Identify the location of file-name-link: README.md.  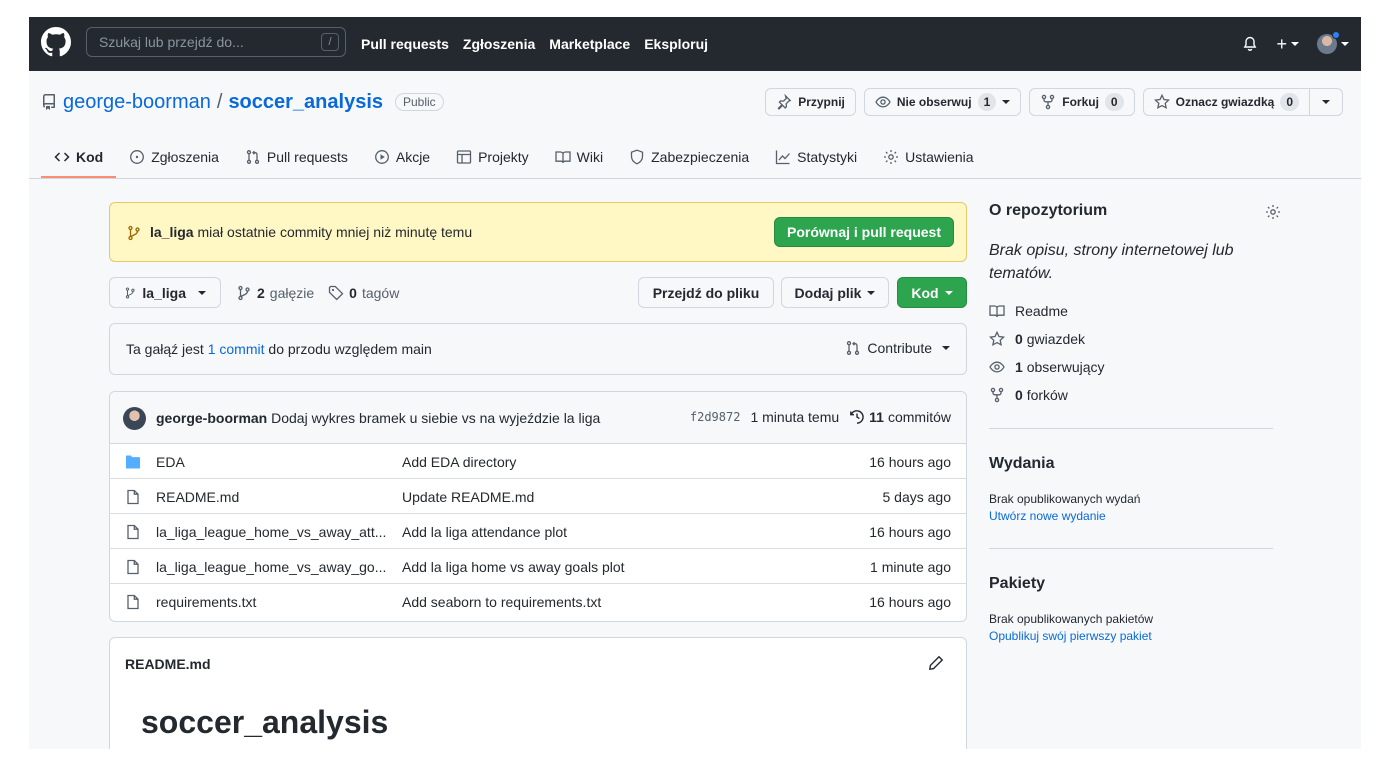
(272, 497).